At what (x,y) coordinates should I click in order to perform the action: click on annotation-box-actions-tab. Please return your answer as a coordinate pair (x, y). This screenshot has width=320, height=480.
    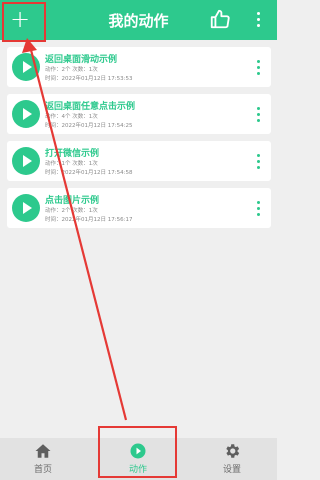
    Looking at the image, I should click on (137, 452).